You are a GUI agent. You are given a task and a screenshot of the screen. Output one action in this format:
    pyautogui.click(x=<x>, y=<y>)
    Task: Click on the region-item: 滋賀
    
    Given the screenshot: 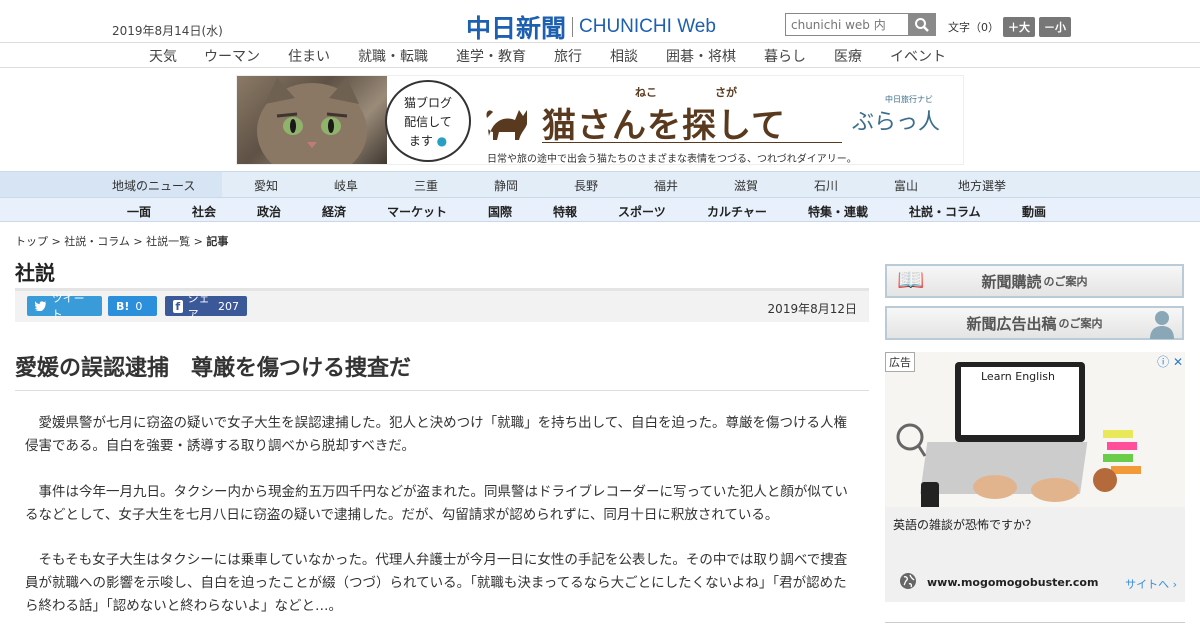 What is the action you would take?
    pyautogui.click(x=746, y=185)
    